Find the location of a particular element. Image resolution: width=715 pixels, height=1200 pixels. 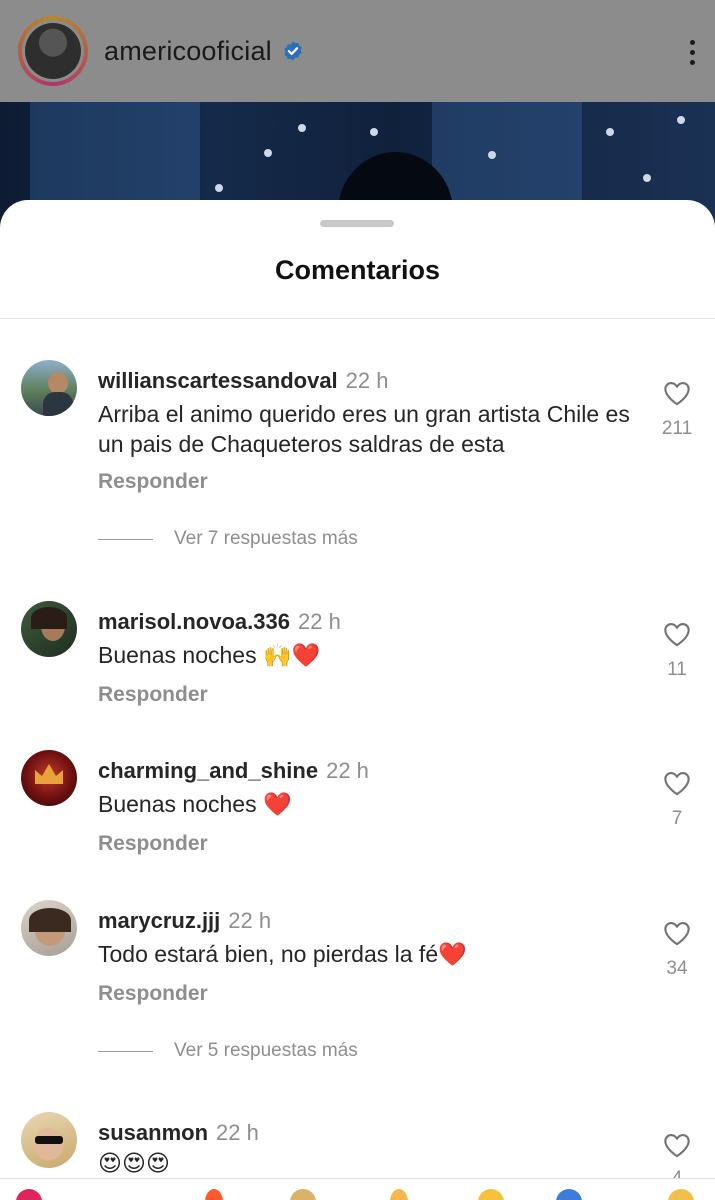

like-count: 7 is located at coordinates (677, 818).